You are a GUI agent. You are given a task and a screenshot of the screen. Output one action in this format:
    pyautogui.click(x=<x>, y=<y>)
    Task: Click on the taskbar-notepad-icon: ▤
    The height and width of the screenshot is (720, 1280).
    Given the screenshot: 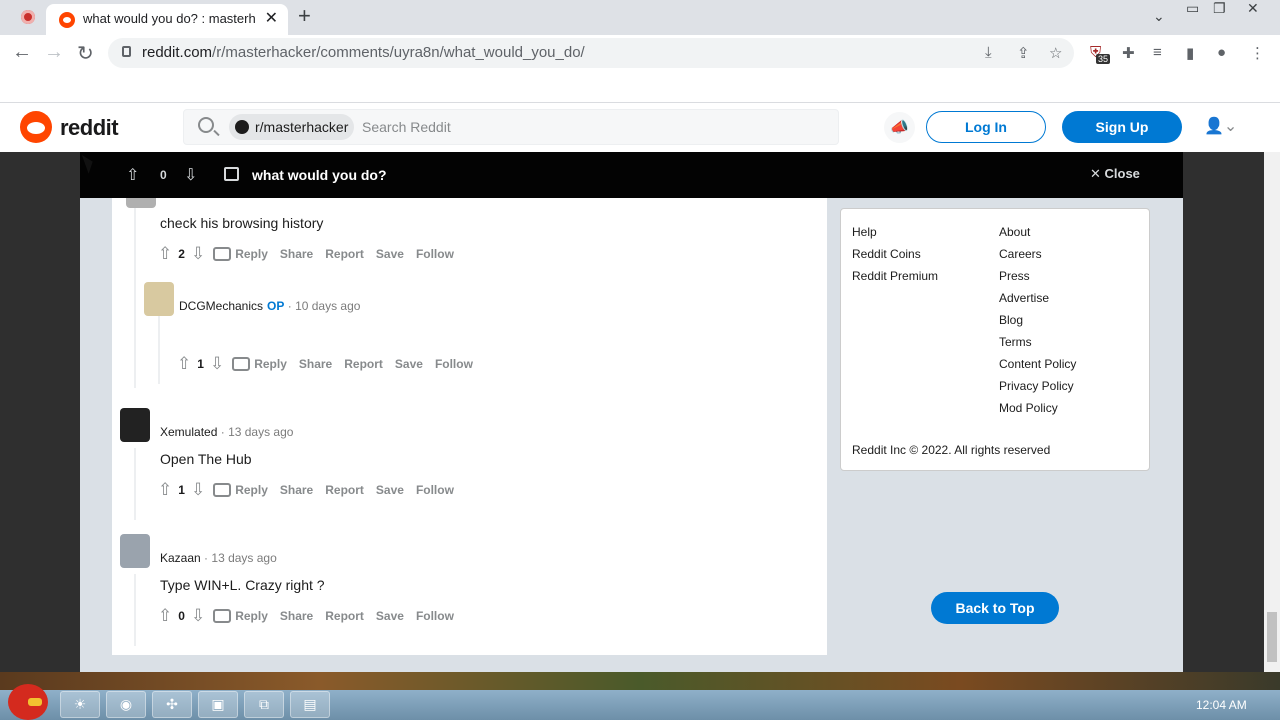 What is the action you would take?
    pyautogui.click(x=310, y=704)
    